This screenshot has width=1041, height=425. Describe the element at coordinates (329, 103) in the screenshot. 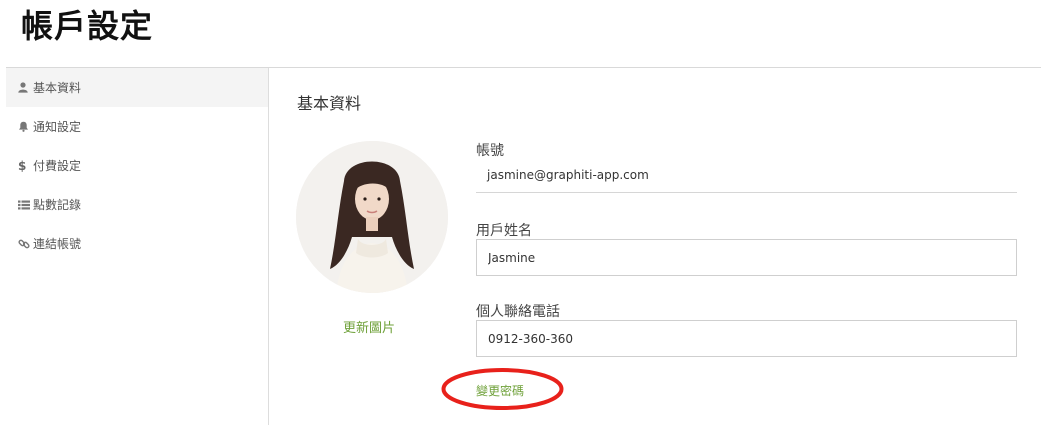

I see `section-title: 基本資料` at that location.